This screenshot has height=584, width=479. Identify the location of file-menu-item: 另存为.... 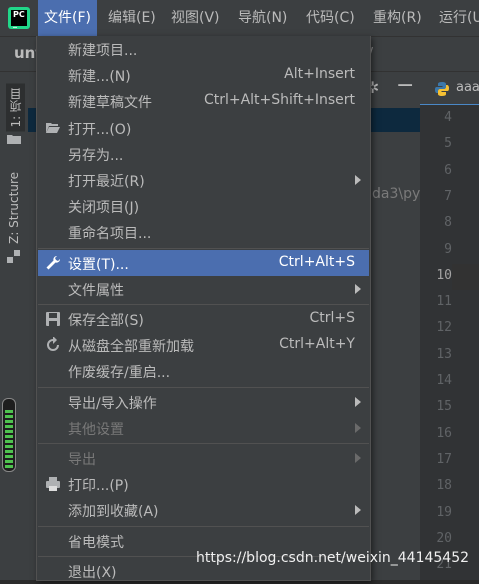
(203, 154).